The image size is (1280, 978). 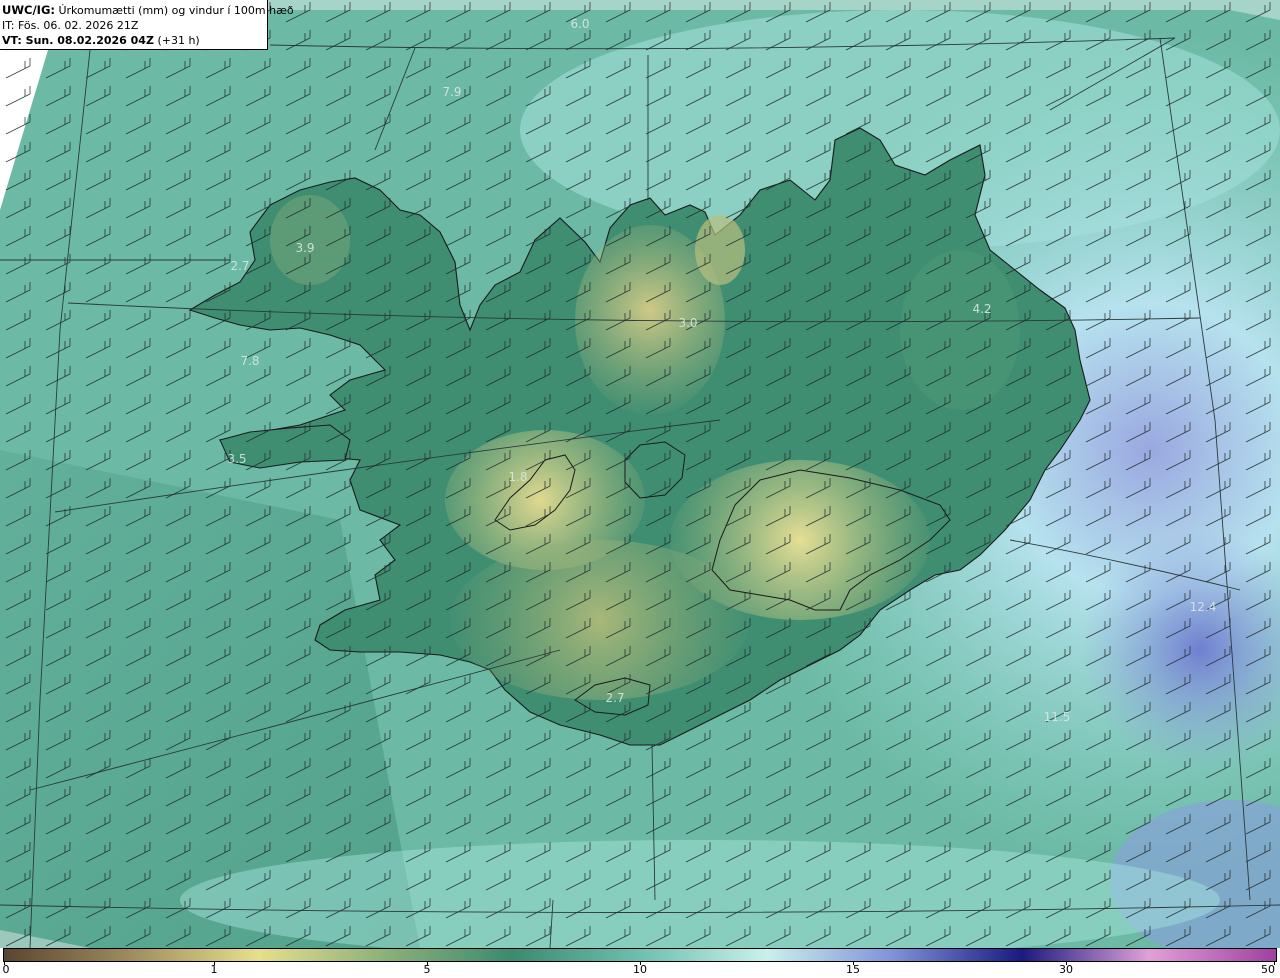 I want to click on map-title: Úrkomumætti (mm) og vindur í 100m hæð, so click(x=176, y=10).